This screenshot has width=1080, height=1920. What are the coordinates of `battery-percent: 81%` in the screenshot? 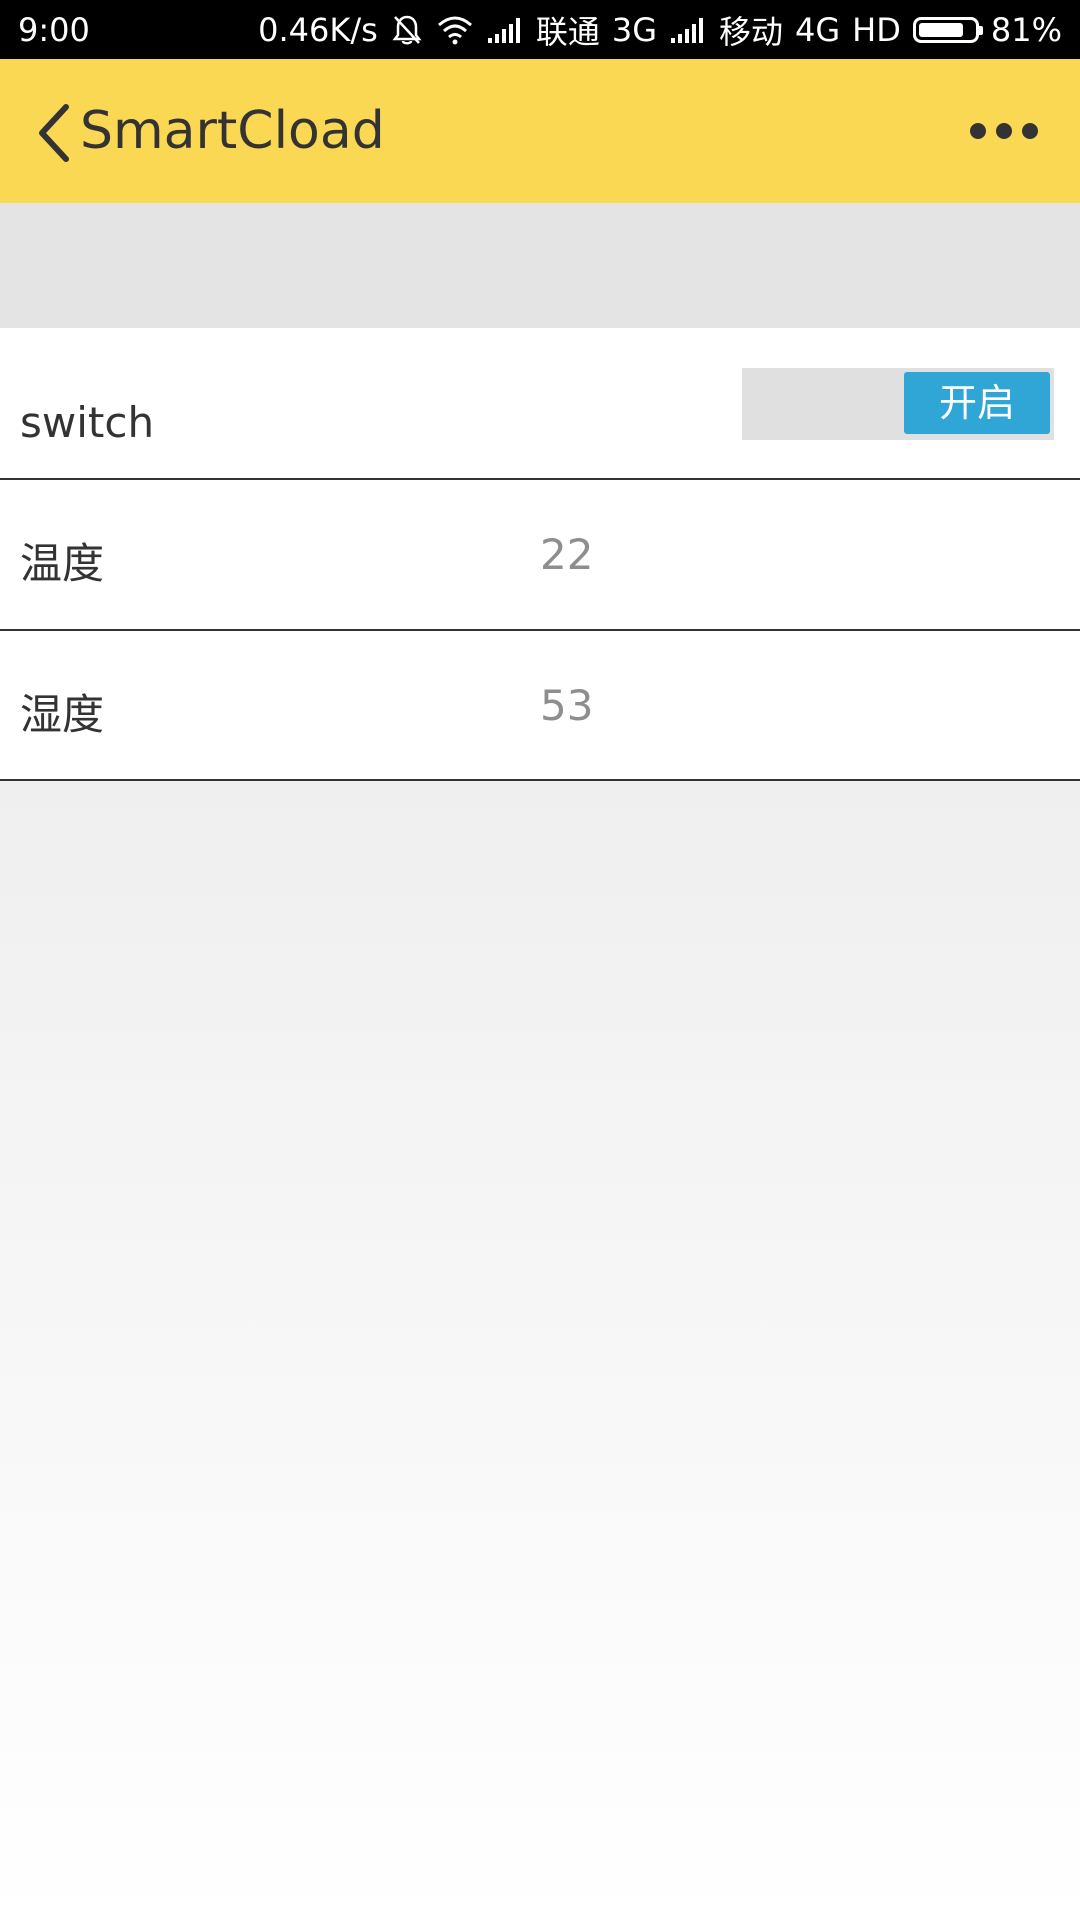 It's located at (1026, 29).